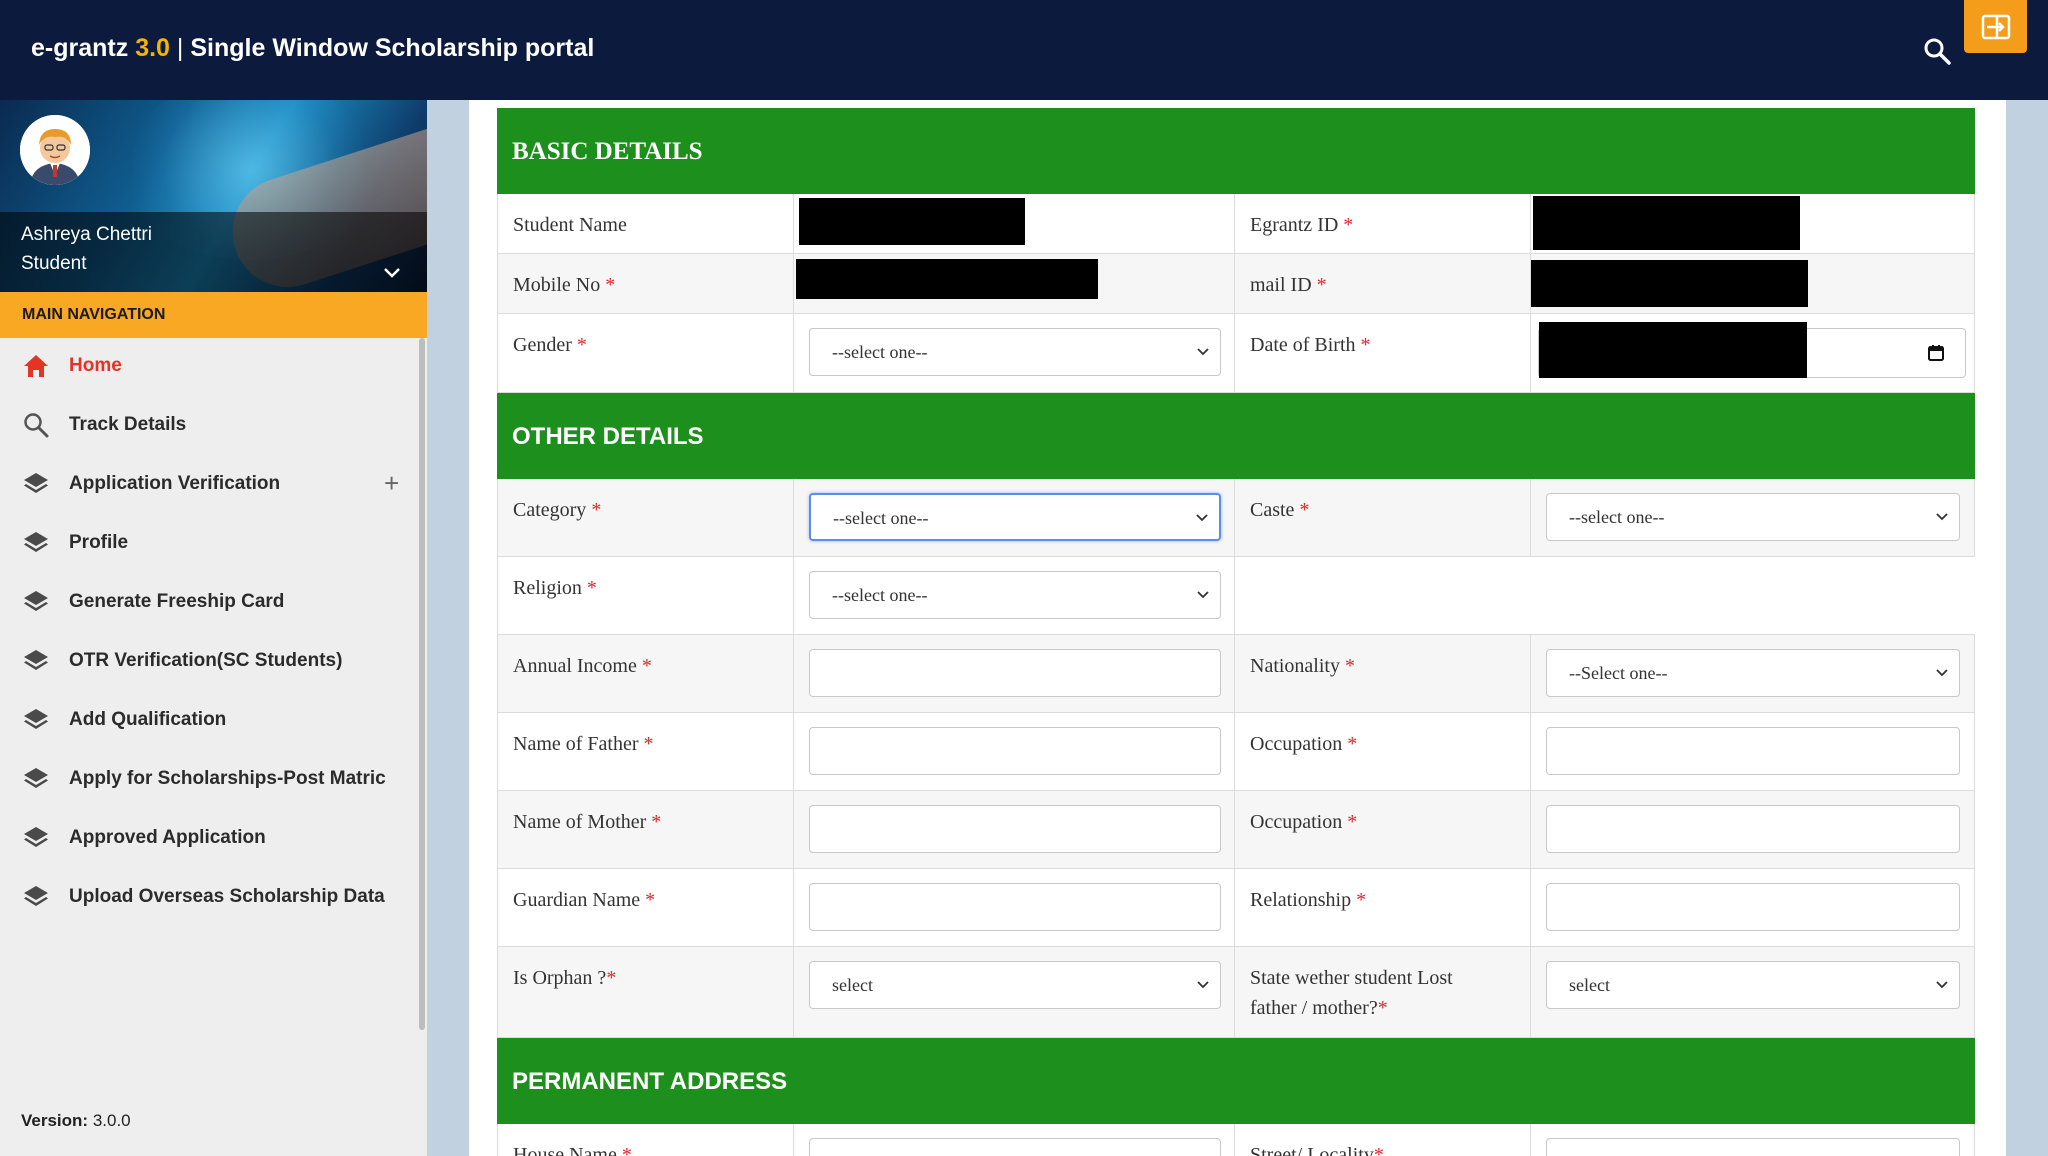 The width and height of the screenshot is (2048, 1156). What do you see at coordinates (213, 315) in the screenshot?
I see `nav-header: MAIN NAVIGATION` at bounding box center [213, 315].